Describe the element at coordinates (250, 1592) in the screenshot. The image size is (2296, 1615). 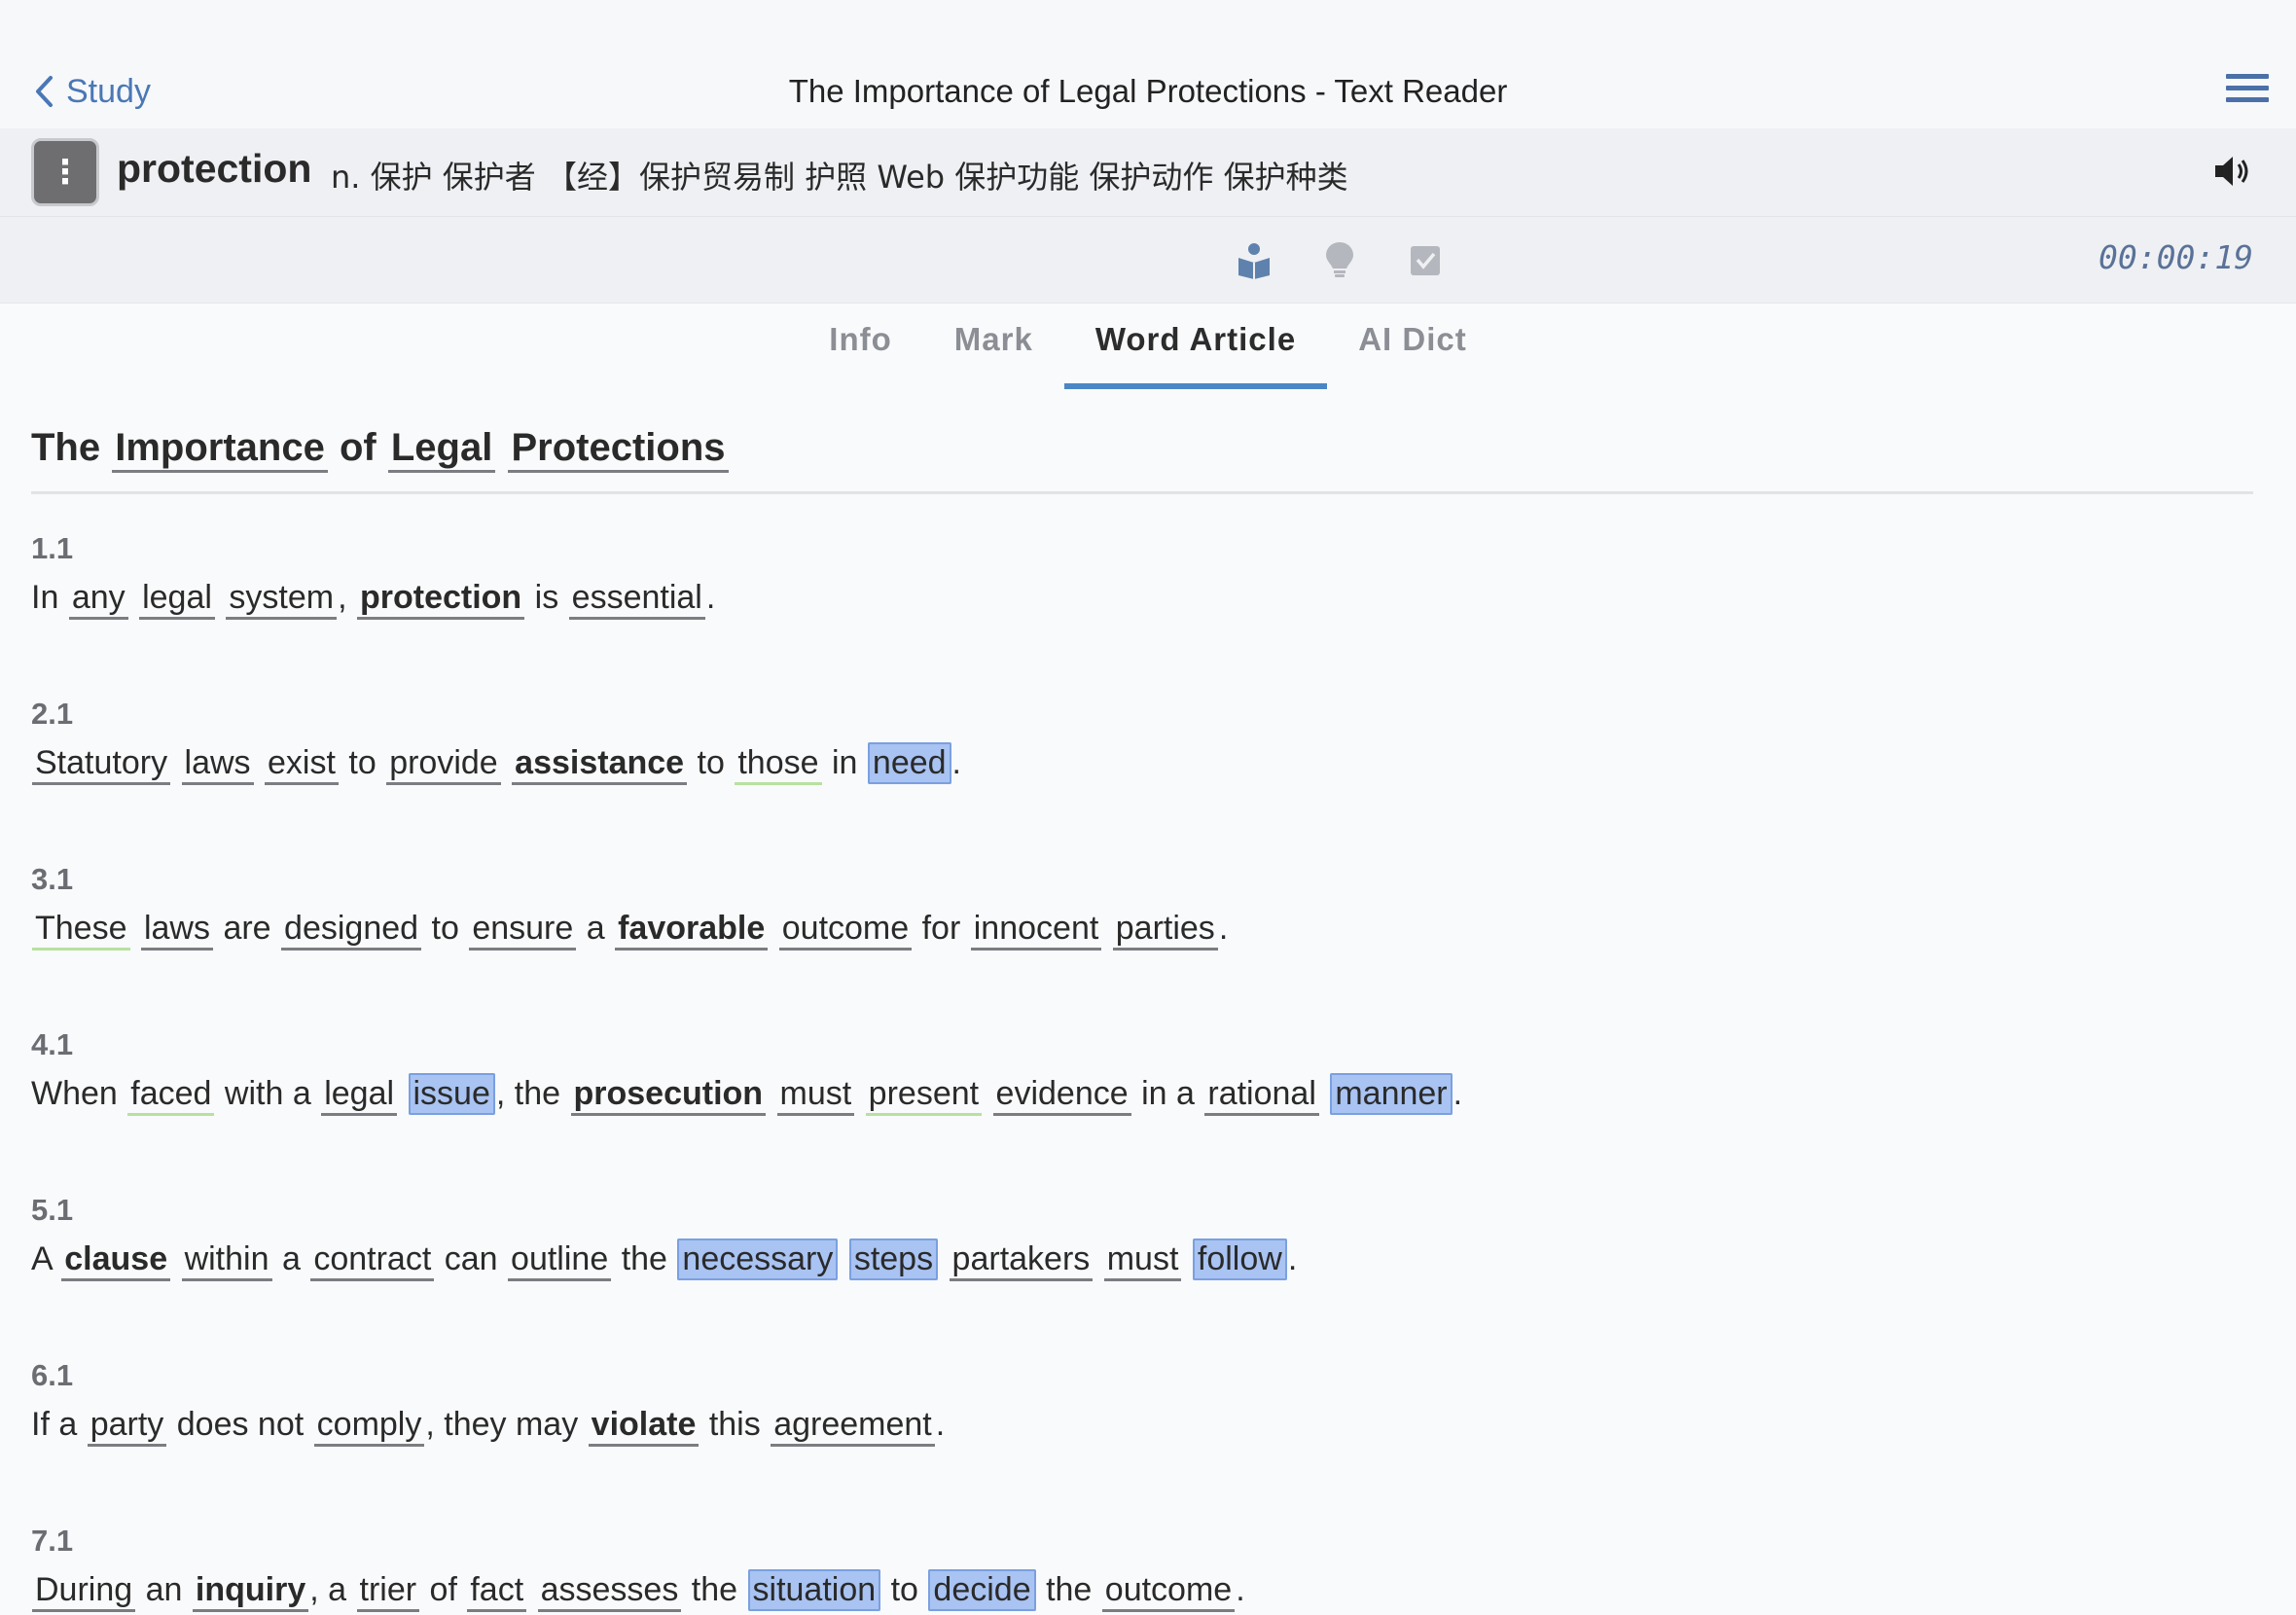
I see `target-word: inquiry` at that location.